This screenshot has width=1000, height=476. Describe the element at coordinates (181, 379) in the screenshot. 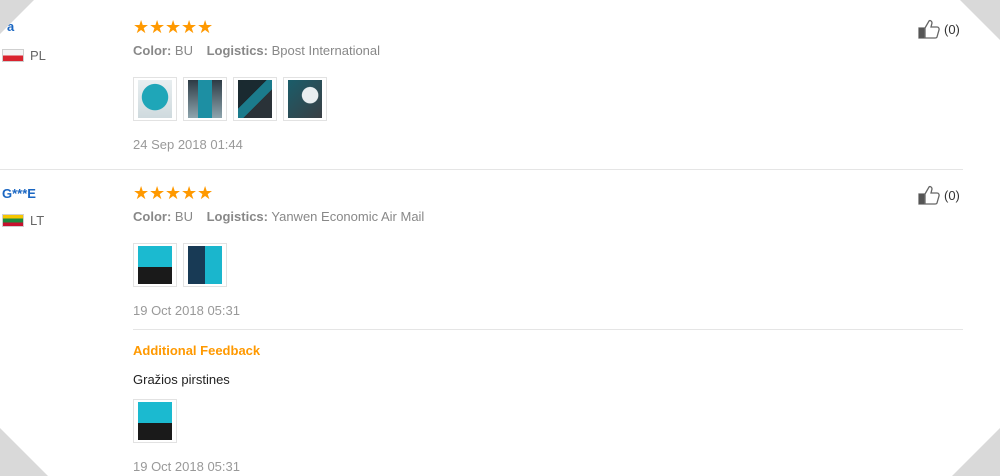

I see `additional-feedback-text: Gražios pirstines` at that location.